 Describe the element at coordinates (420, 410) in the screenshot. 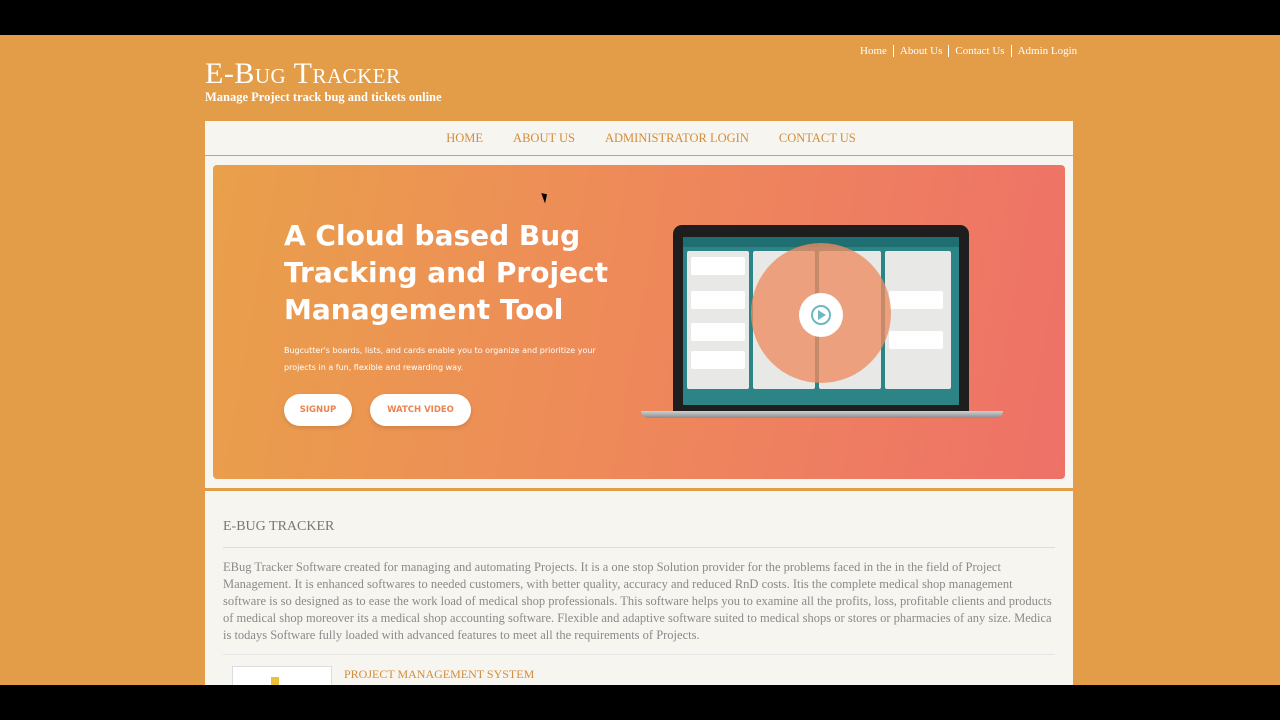

I see `watch-video-button: WATCH VIDEO` at that location.